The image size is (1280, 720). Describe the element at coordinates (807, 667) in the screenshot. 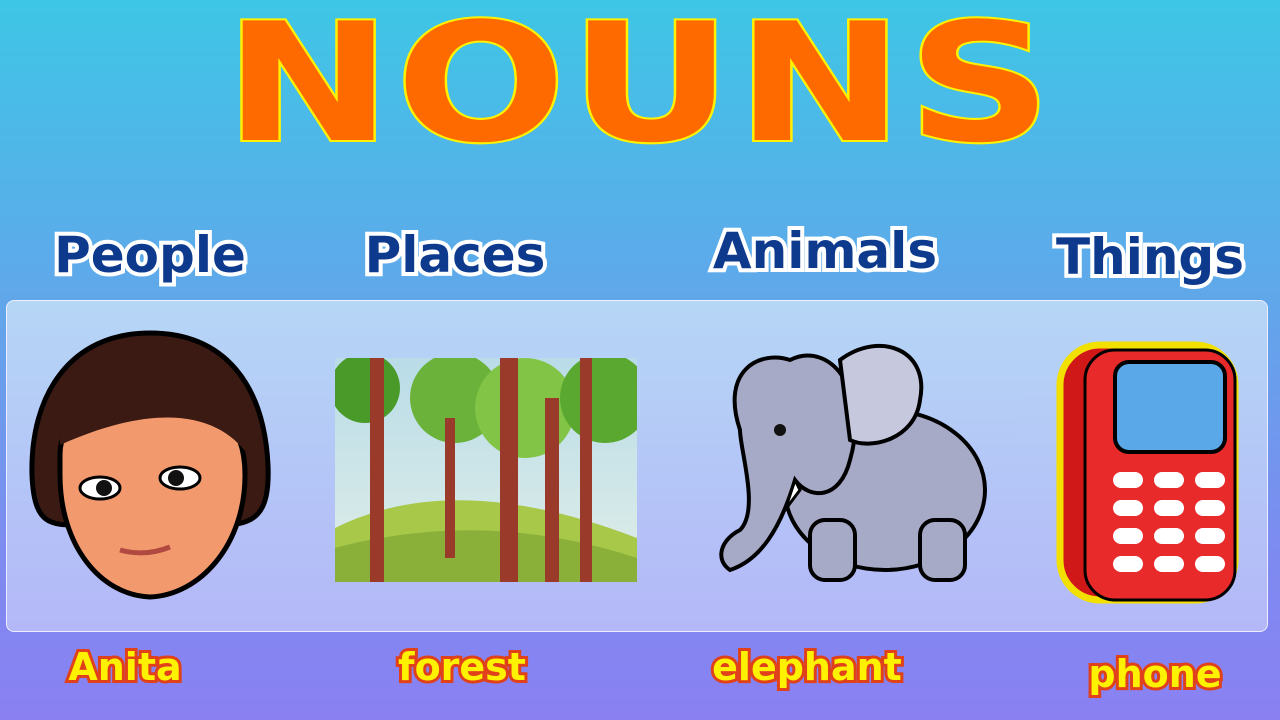

I see `example-elephant: elephant` at that location.